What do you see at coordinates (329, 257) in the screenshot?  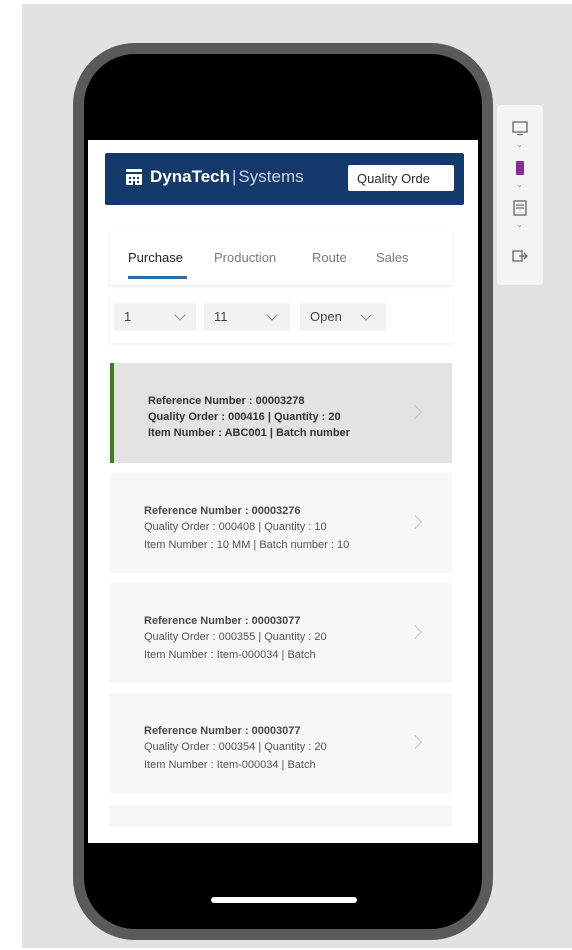 I see `tab-route: Route` at bounding box center [329, 257].